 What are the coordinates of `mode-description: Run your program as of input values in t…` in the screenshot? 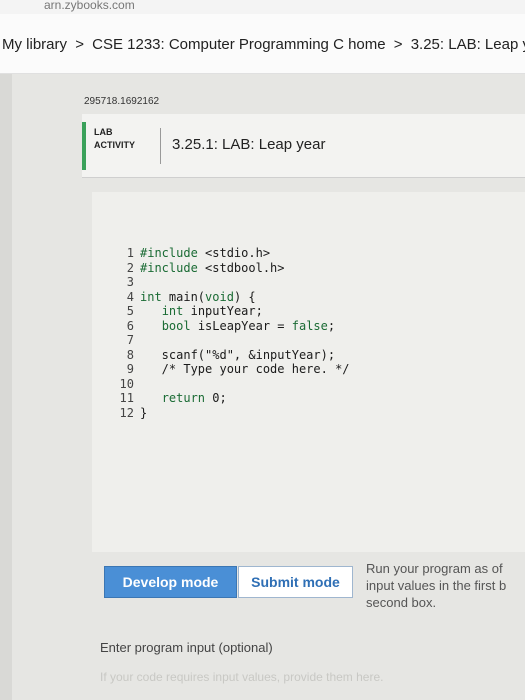 It's located at (445, 585).